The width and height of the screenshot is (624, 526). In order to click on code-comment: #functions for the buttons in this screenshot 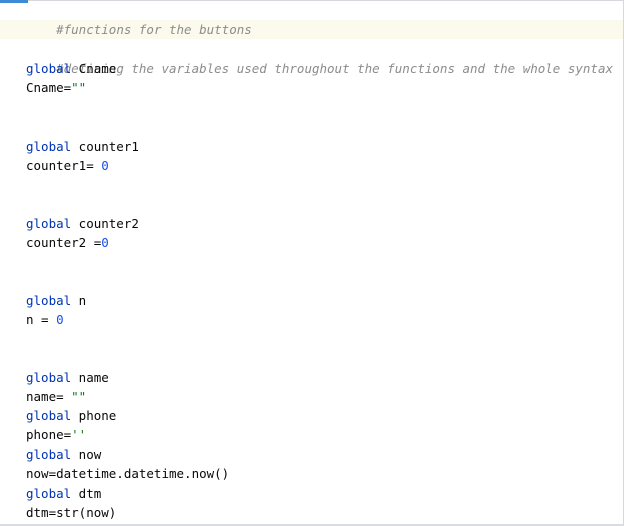, I will do `click(154, 29)`.